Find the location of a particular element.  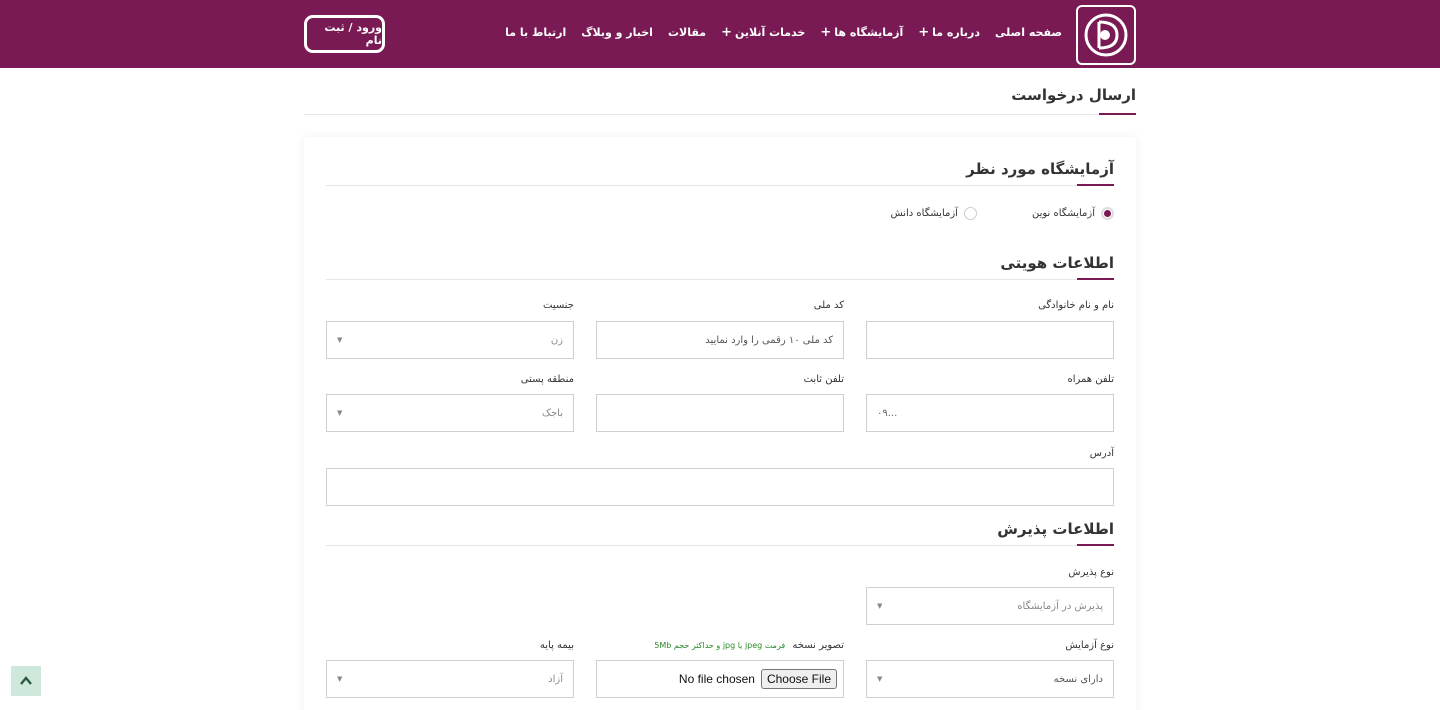

nav-item: اخبار و وبلاگ is located at coordinates (617, 32).